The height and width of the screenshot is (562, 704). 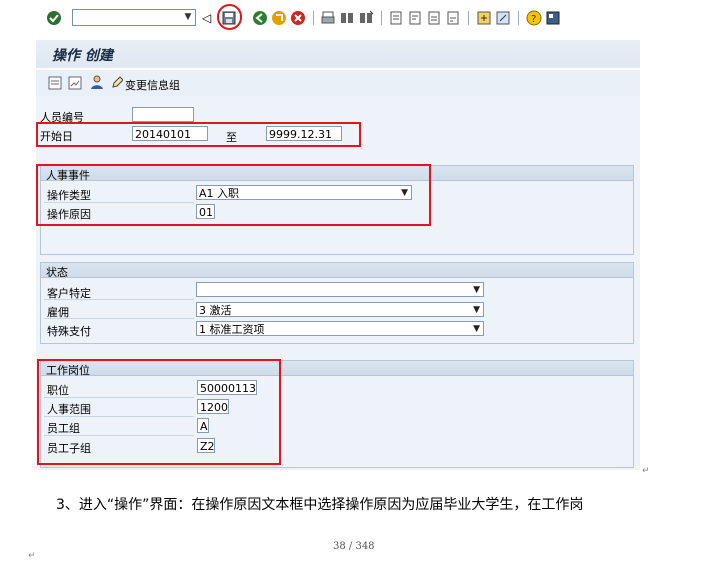 I want to click on customer-specific-select: ▼, so click(x=340, y=289).